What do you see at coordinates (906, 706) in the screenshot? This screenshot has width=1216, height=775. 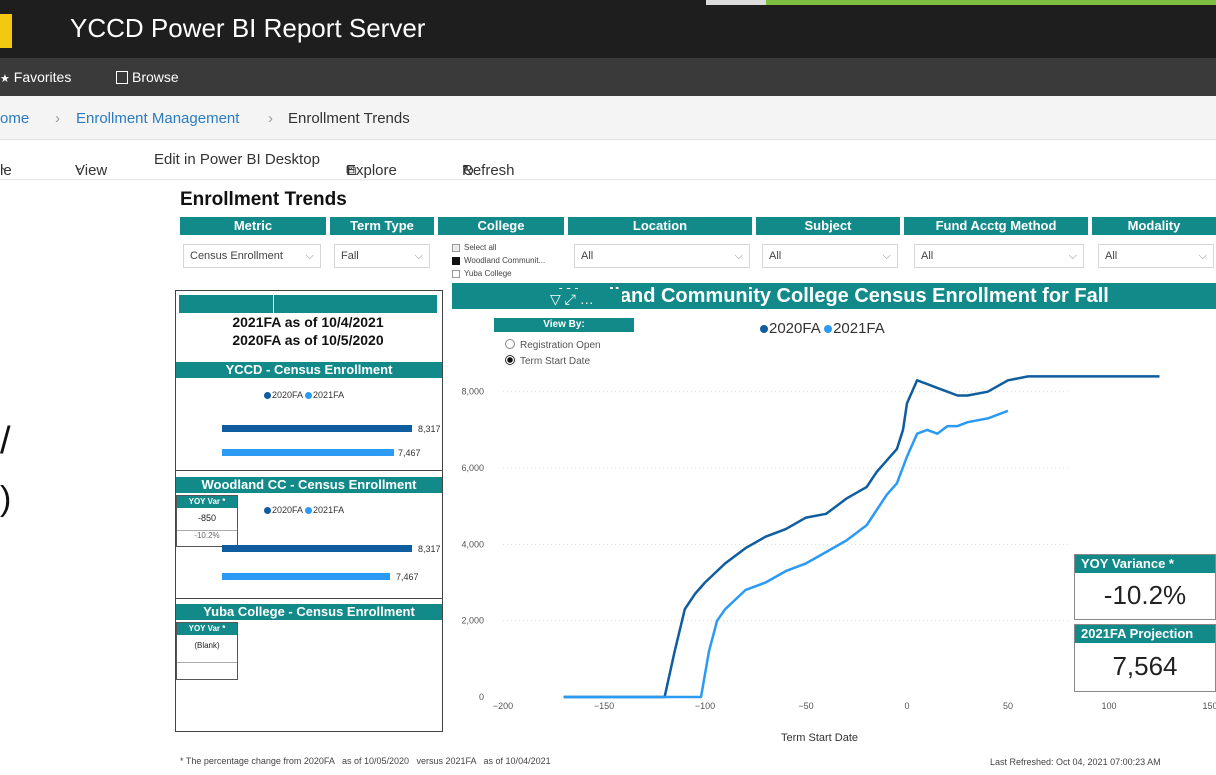 I see `x-tick-label: 0` at bounding box center [906, 706].